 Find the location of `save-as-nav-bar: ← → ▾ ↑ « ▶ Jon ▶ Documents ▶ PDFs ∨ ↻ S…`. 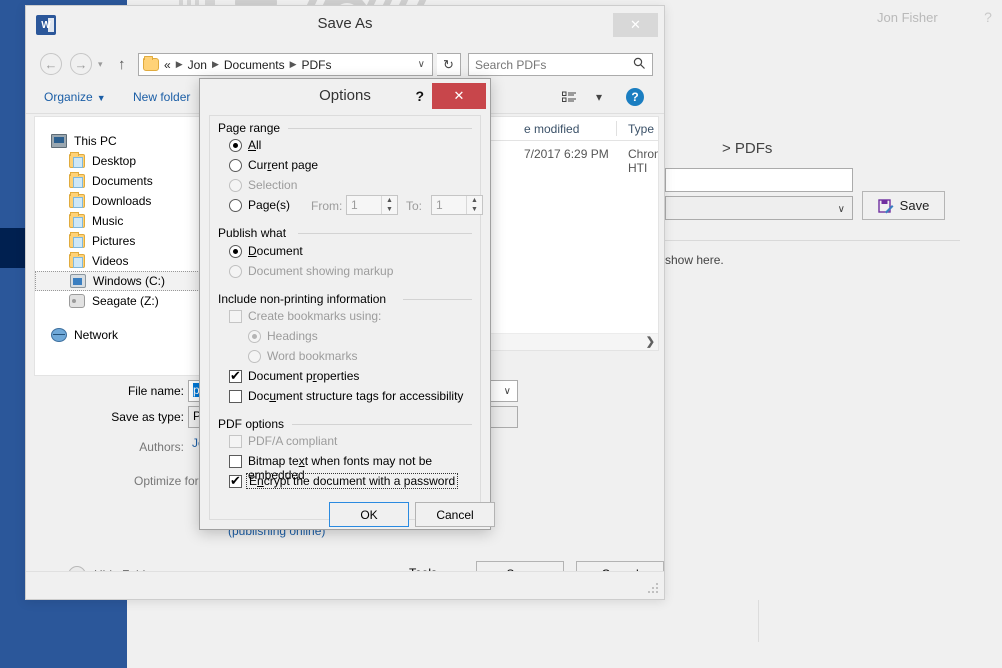

save-as-nav-bar: ← → ▾ ↑ « ▶ Jon ▶ Documents ▶ PDFs ∨ ↻ S… is located at coordinates (345, 63).